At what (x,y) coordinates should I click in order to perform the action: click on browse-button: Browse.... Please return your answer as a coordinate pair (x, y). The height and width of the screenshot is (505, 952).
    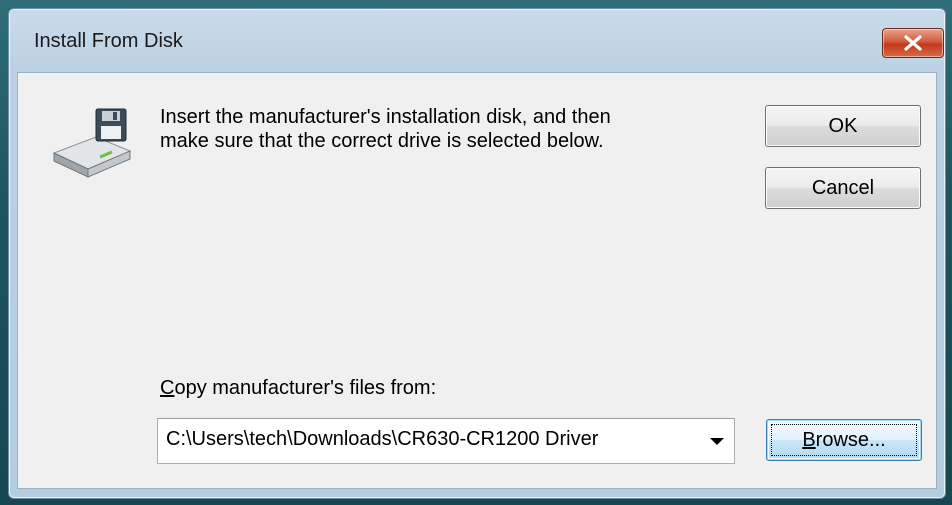
    Looking at the image, I should click on (844, 440).